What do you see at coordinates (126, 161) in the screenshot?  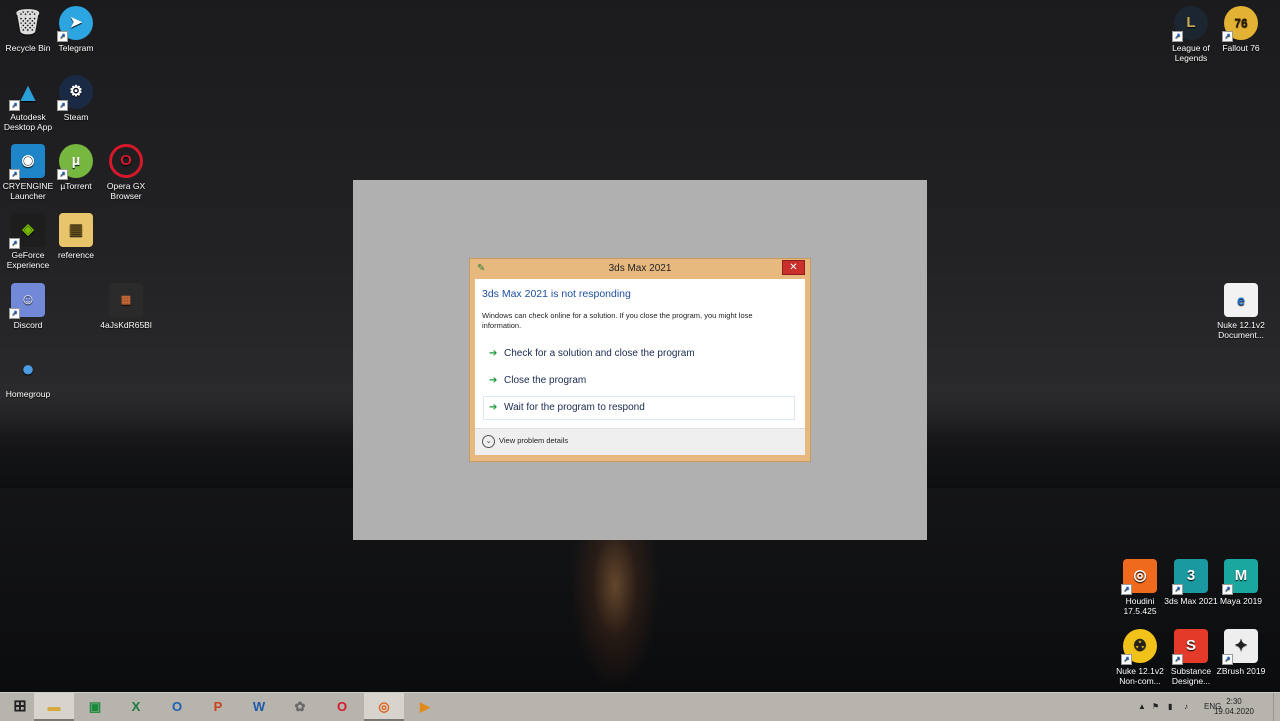 I see `opera-gx-icon: O` at bounding box center [126, 161].